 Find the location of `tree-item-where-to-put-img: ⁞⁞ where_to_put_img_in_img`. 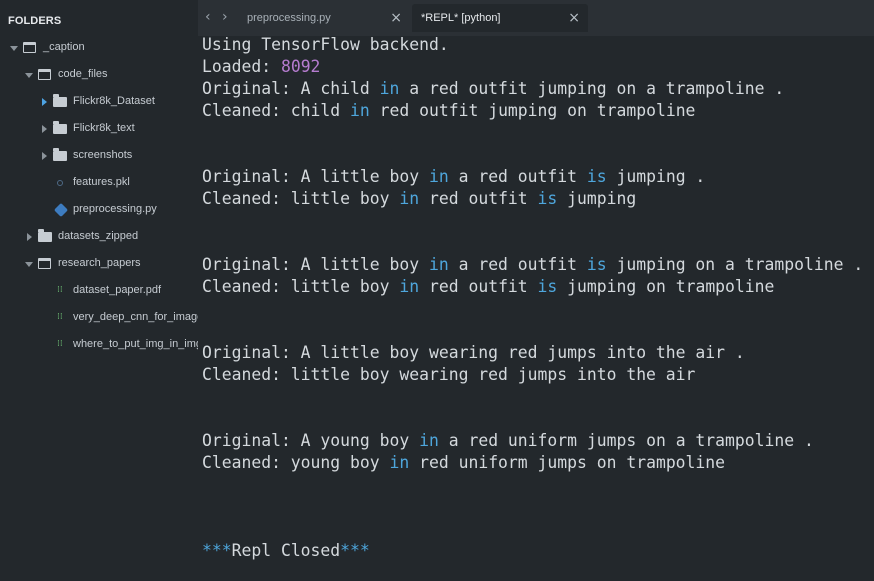

tree-item-where-to-put-img: ⁞⁞ where_to_put_img_in_img is located at coordinates (99, 344).